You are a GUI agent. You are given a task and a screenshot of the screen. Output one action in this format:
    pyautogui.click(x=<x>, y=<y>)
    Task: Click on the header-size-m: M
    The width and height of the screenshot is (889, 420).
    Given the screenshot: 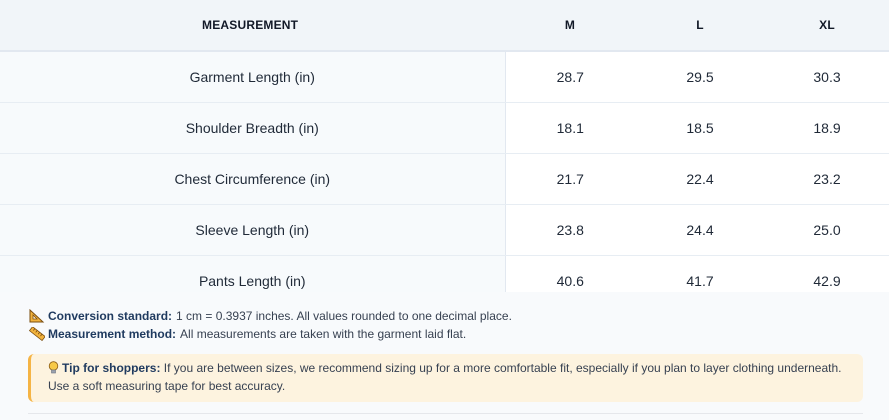 What is the action you would take?
    pyautogui.click(x=570, y=26)
    